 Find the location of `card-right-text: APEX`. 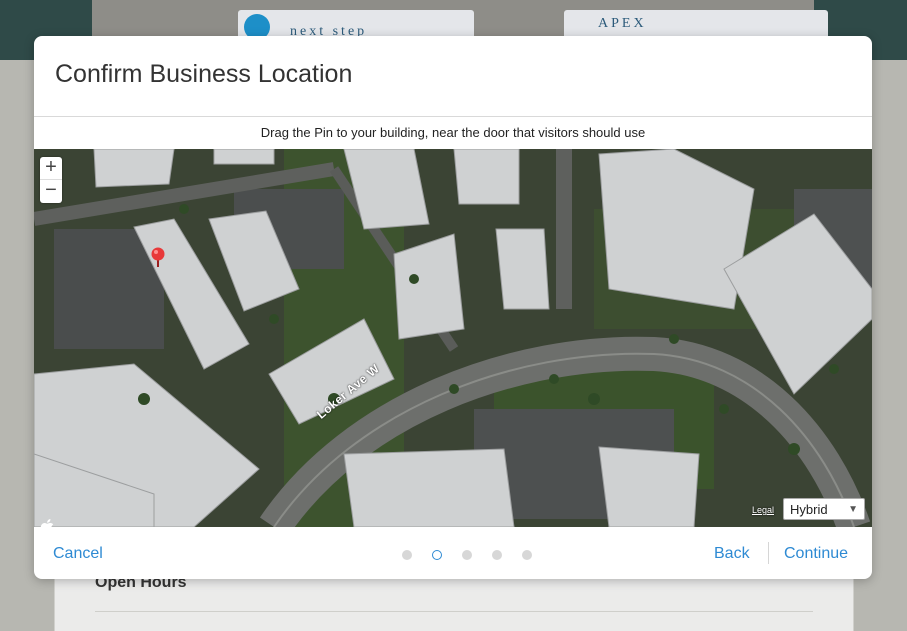

card-right-text: APEX is located at coordinates (622, 23).